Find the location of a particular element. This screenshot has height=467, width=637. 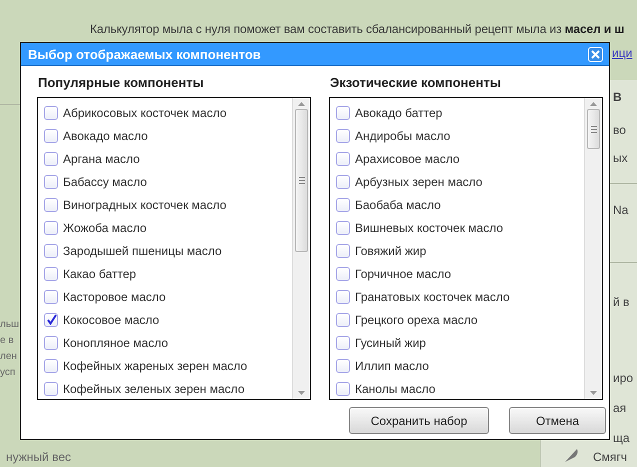

dialog-button: Отмена is located at coordinates (557, 420).